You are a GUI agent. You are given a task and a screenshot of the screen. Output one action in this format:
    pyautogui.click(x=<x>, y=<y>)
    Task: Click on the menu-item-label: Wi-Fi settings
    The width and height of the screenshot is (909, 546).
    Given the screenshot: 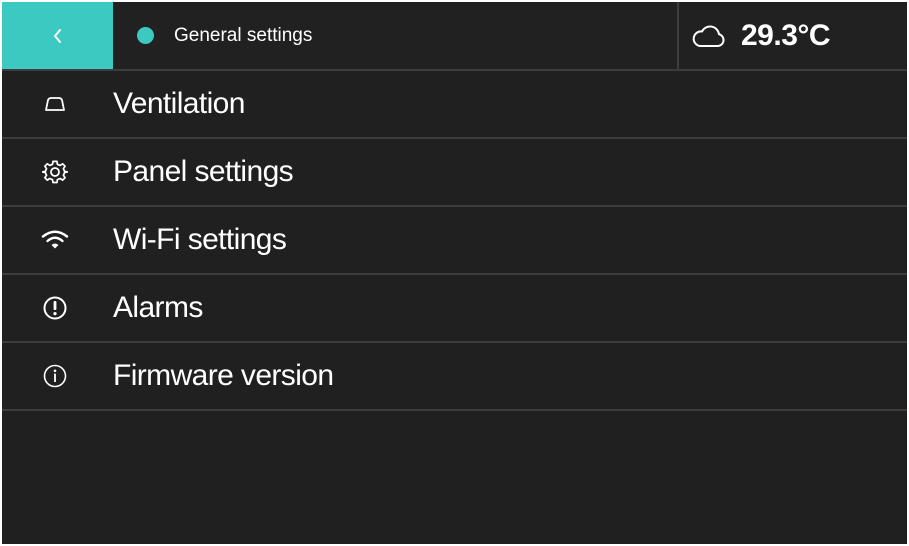 What is the action you would take?
    pyautogui.click(x=200, y=239)
    